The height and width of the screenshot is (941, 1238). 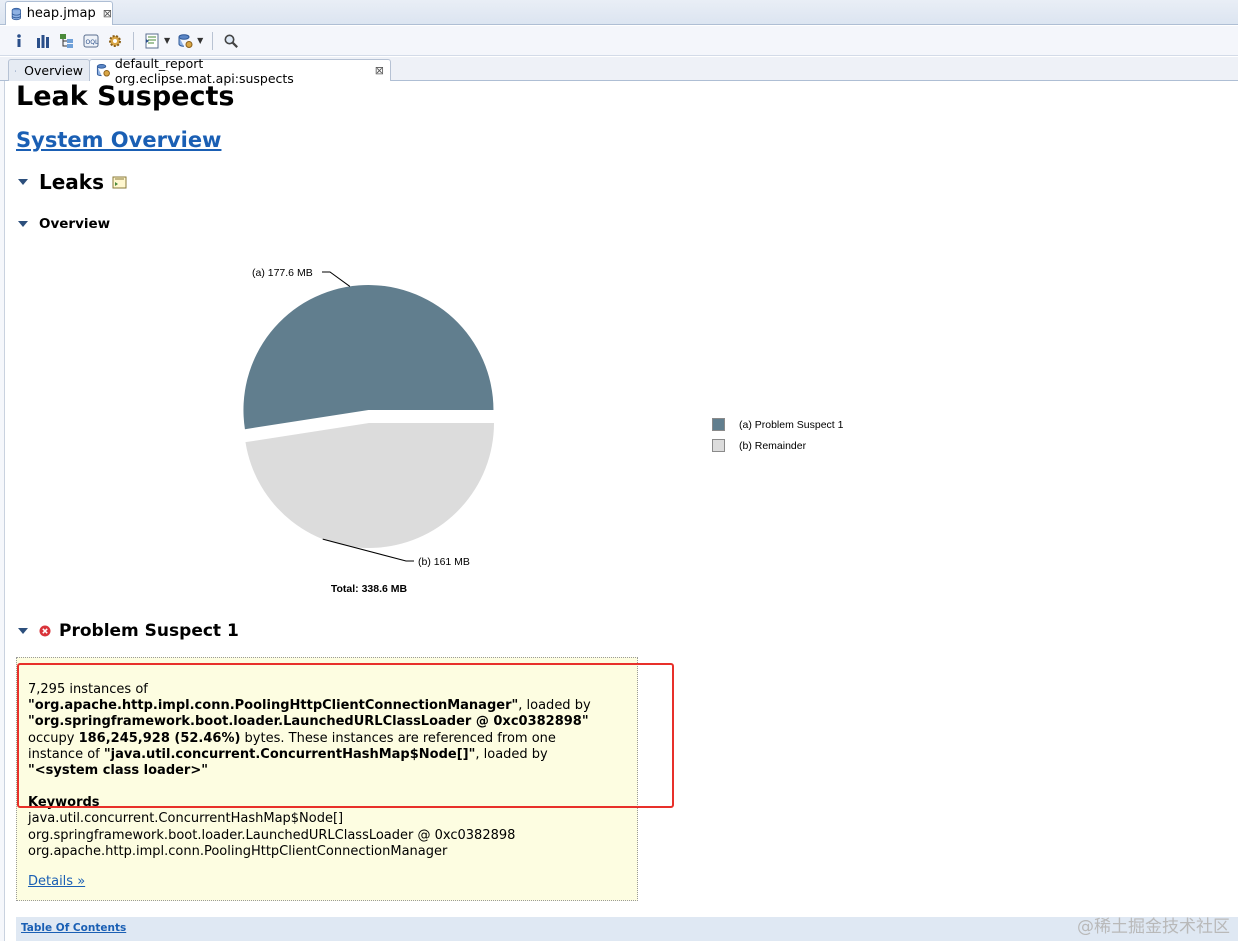 What do you see at coordinates (67, 41) in the screenshot?
I see `dominator-tree-icon` at bounding box center [67, 41].